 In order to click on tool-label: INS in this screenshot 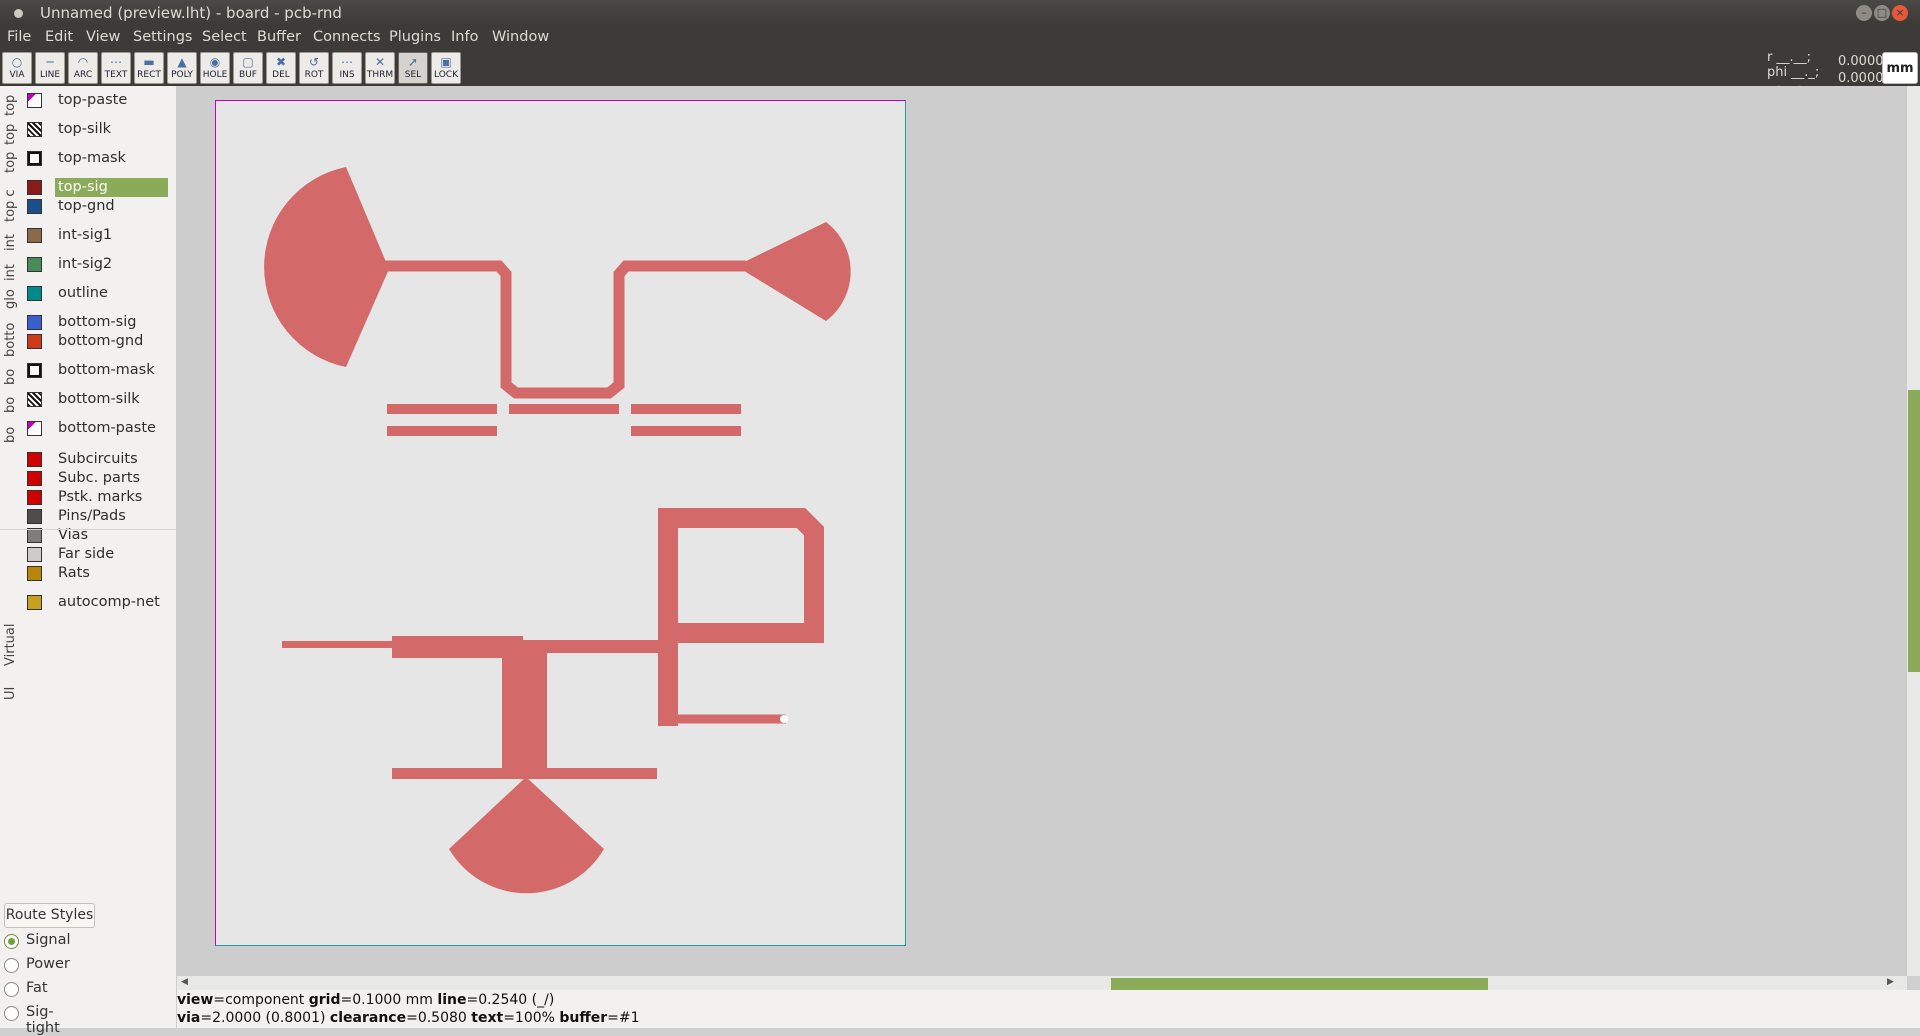, I will do `click(347, 75)`.